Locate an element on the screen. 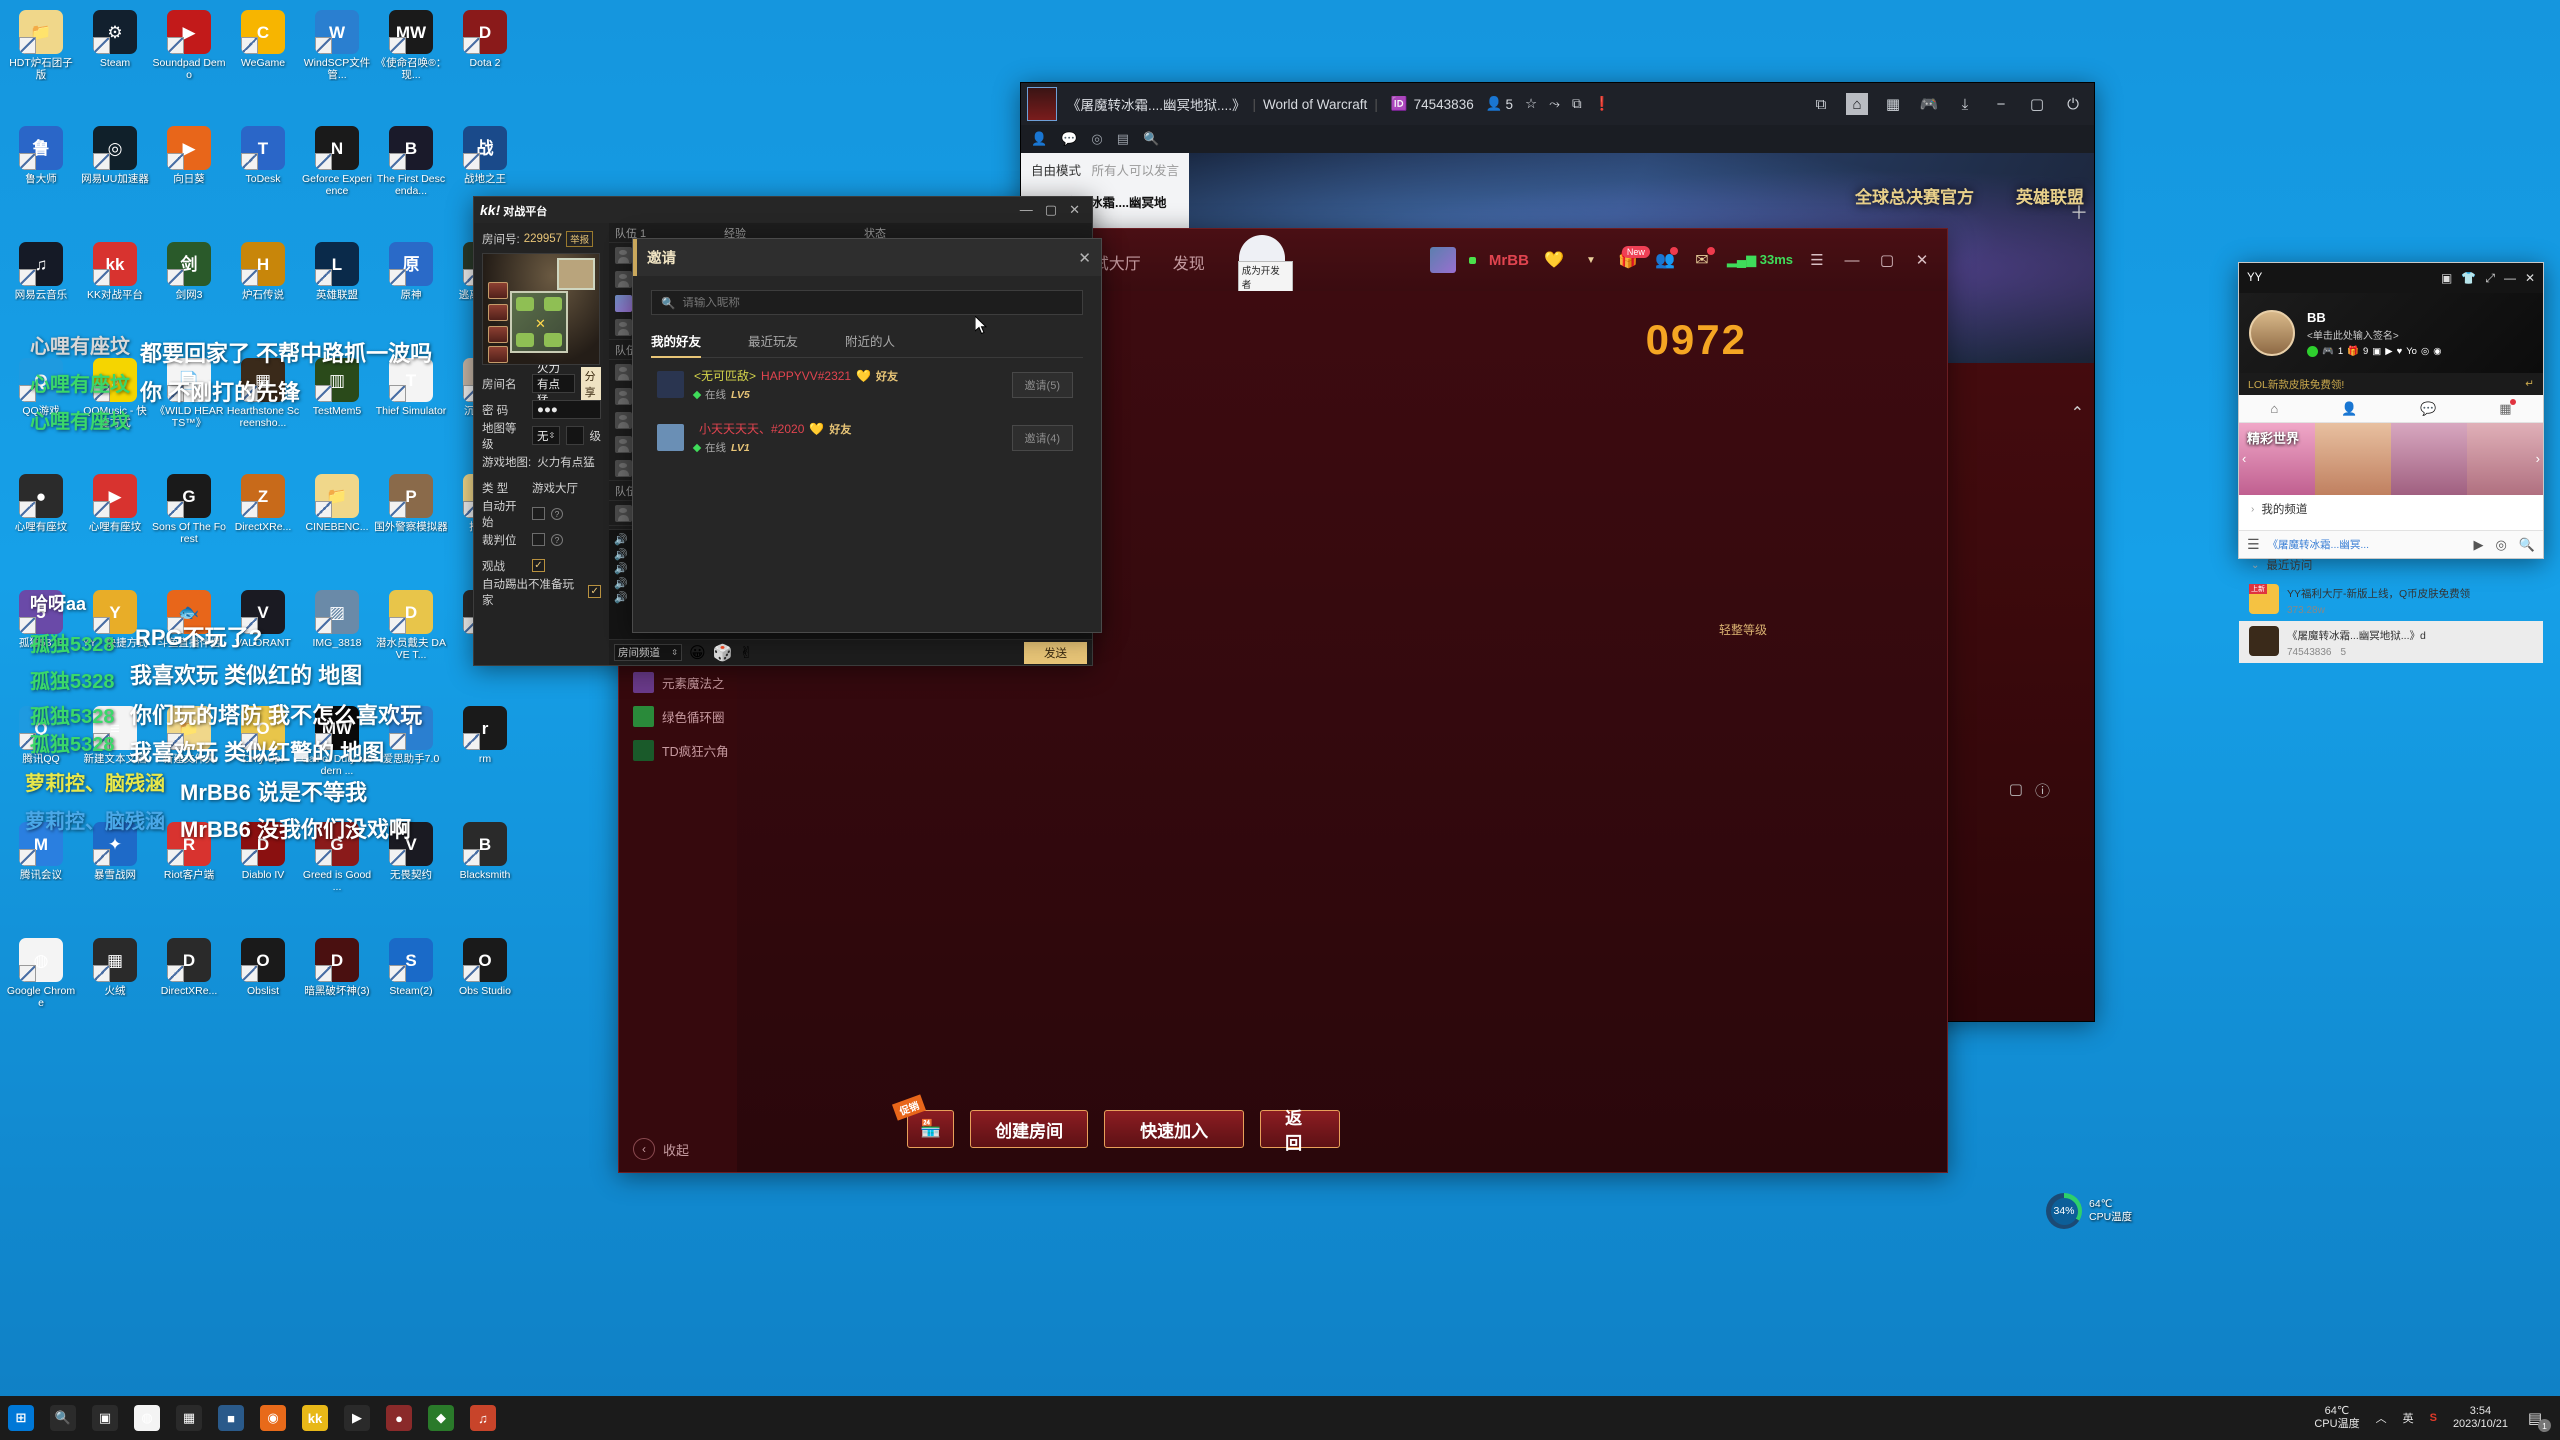 The width and height of the screenshot is (2560, 1440). desktop-icon: Q QQ游戏 is located at coordinates (41, 411).